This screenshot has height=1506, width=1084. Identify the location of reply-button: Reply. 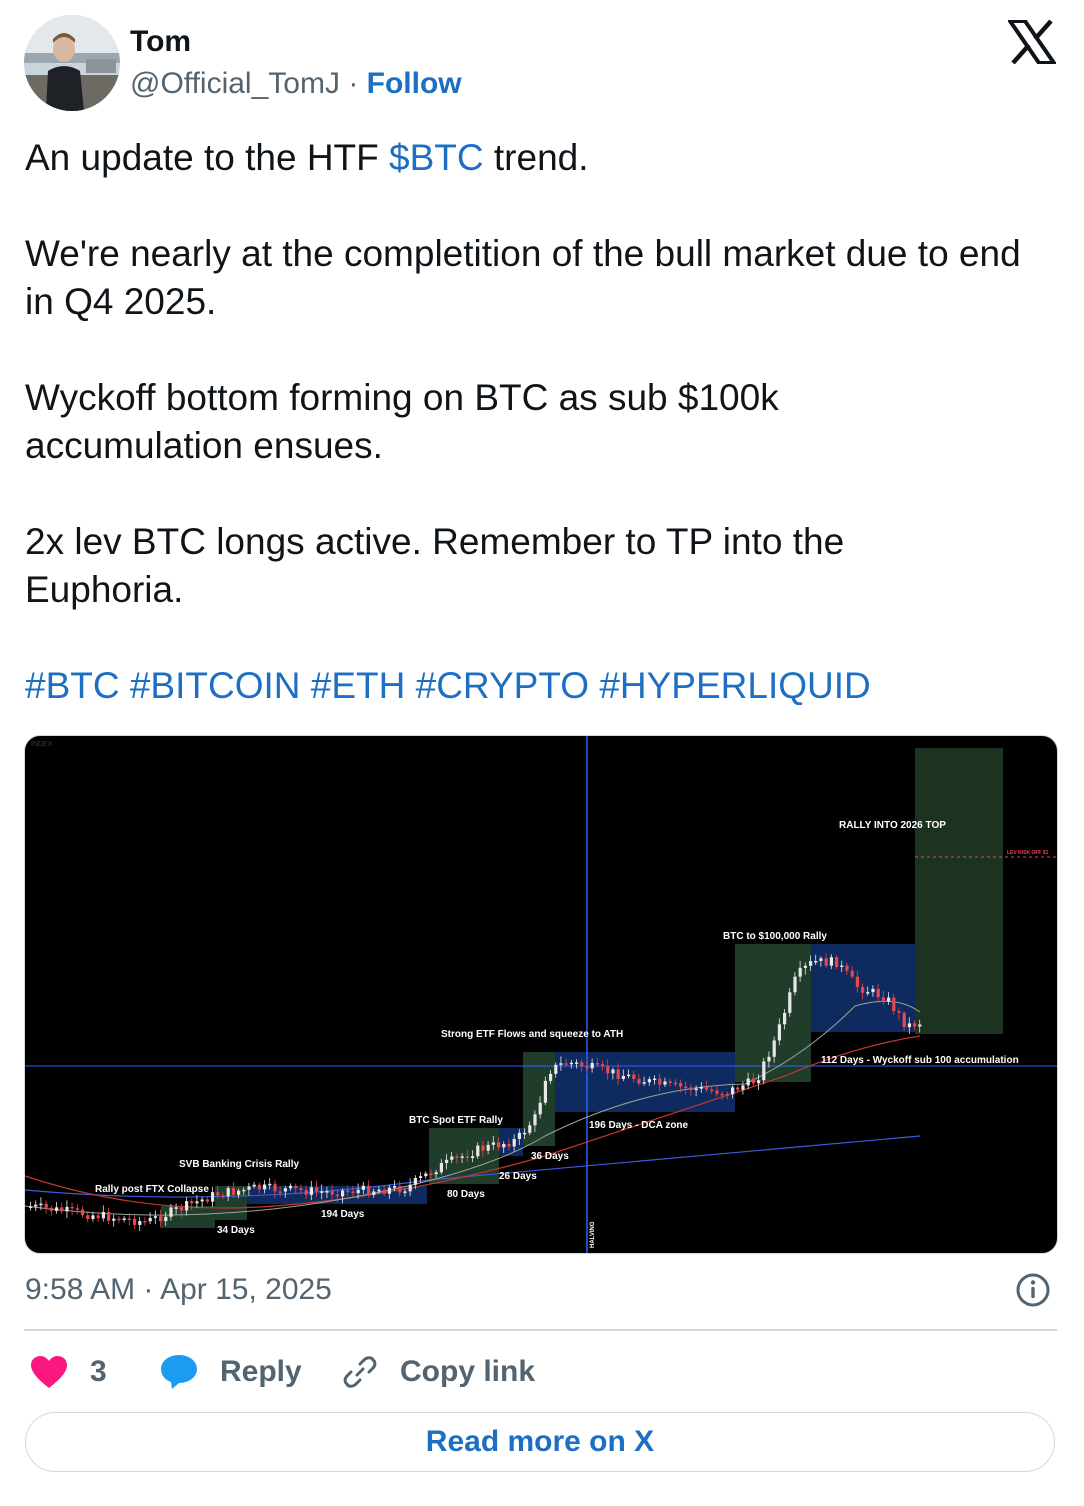
(231, 1372).